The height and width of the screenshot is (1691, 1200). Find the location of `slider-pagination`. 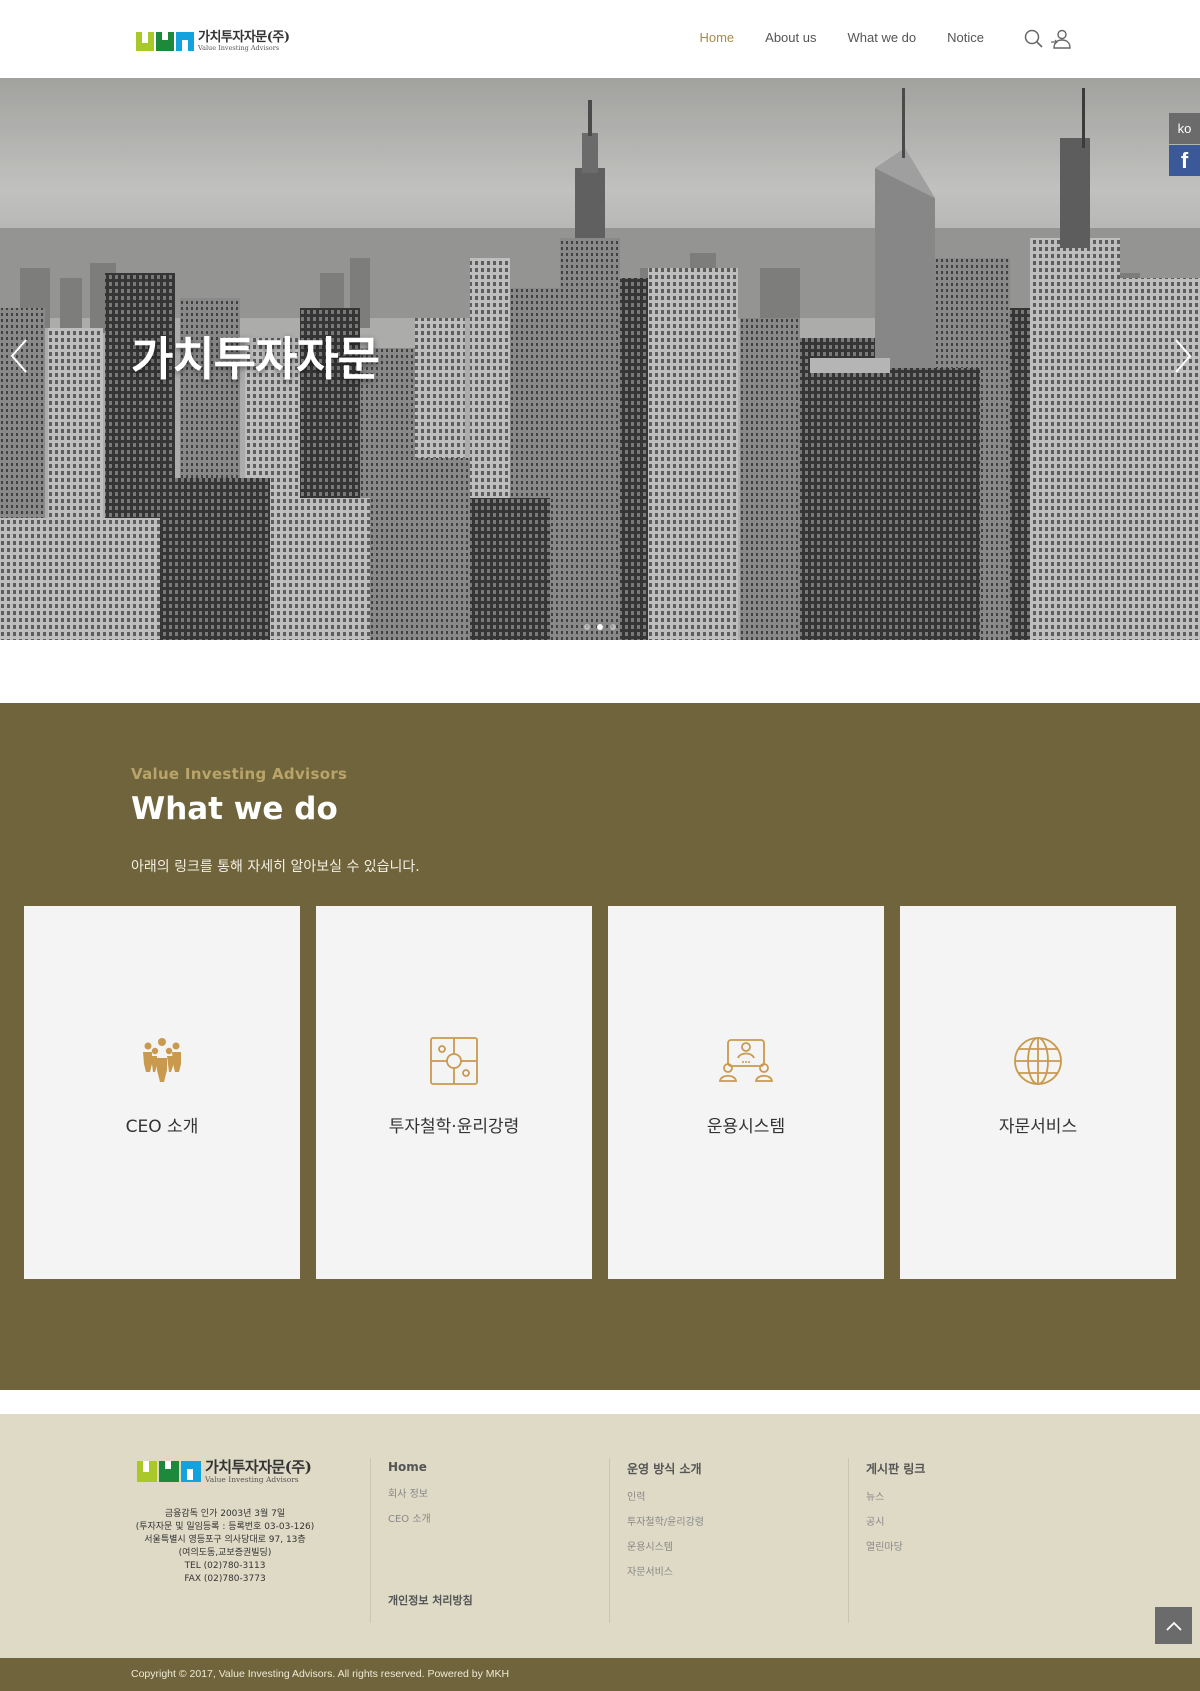

slider-pagination is located at coordinates (600, 627).